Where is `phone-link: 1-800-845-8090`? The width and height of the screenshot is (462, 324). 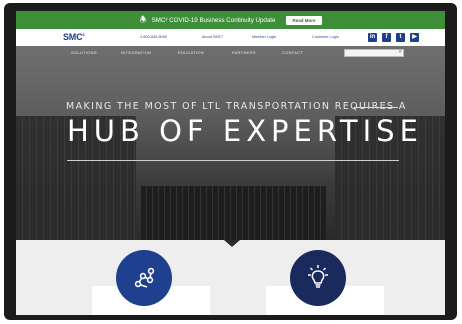
phone-link: 1-800-845-8090 is located at coordinates (153, 37).